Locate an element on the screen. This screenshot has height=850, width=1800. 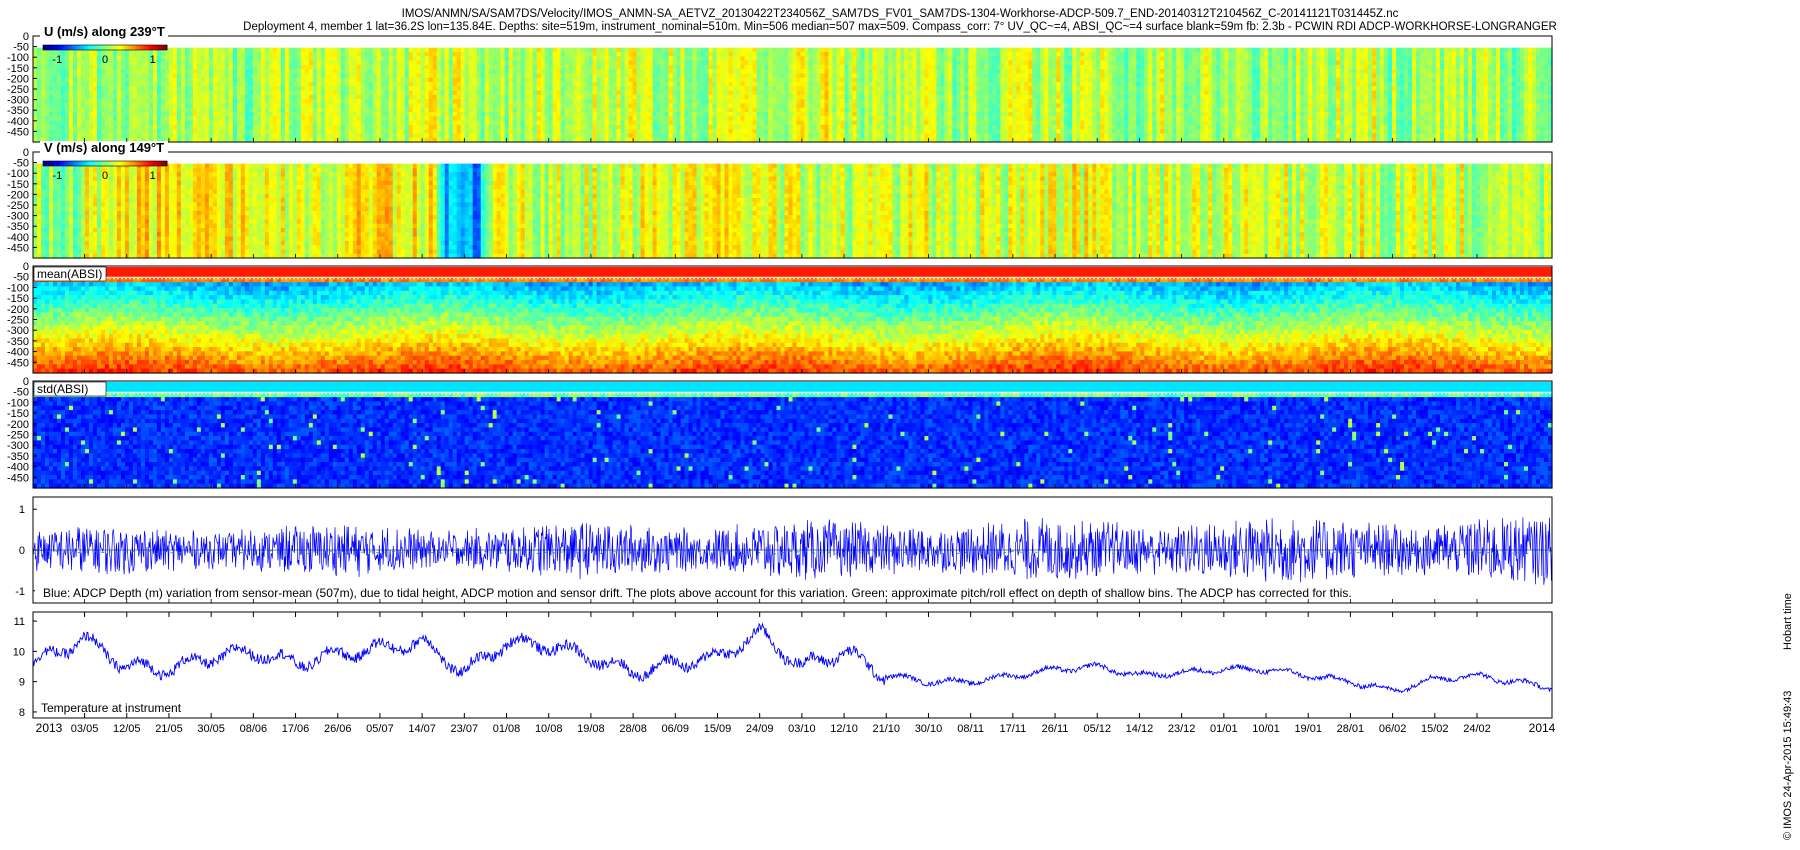
colorbar-1: -1 0 1 V (m/s) along 149°T is located at coordinates (104, 161).